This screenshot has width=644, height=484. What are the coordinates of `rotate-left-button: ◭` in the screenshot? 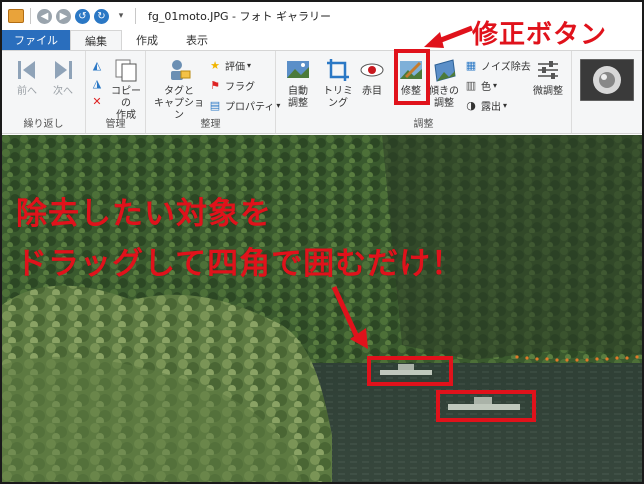 It's located at (98, 65).